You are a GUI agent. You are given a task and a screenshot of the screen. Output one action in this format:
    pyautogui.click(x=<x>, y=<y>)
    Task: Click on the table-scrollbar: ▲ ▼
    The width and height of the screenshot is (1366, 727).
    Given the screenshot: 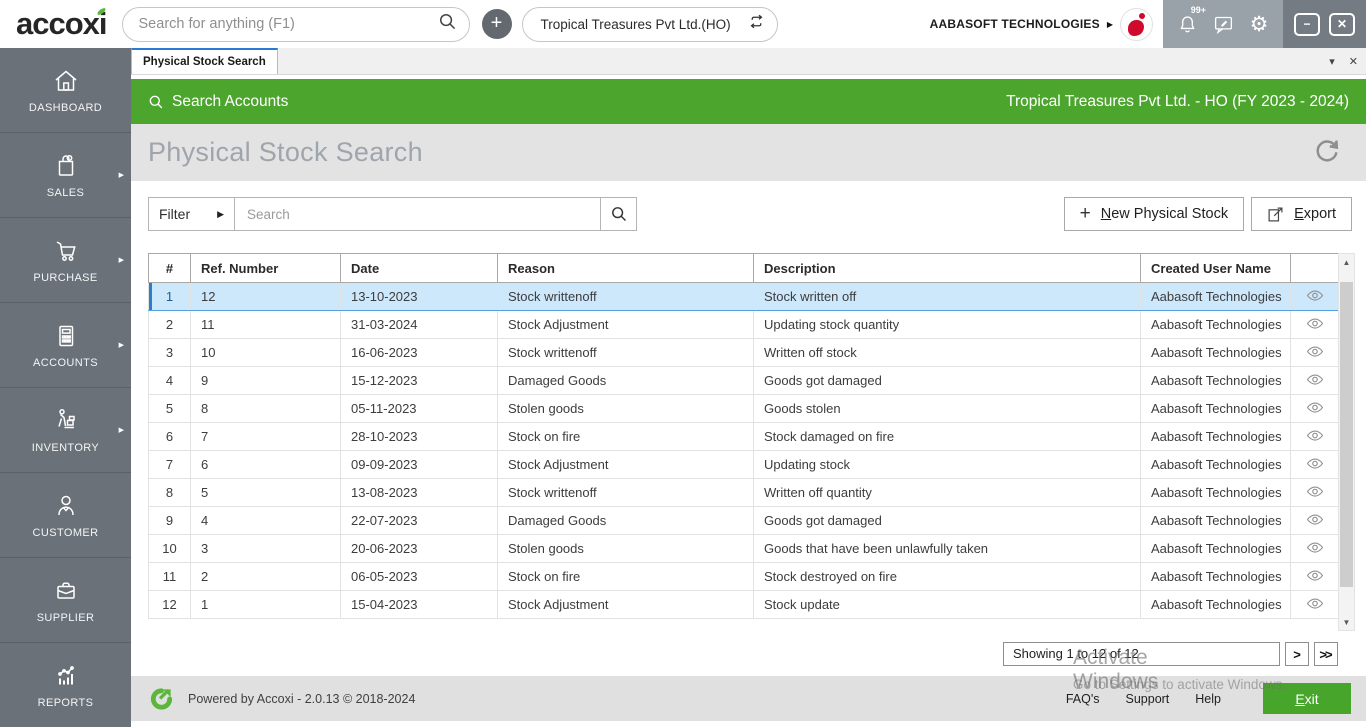 What is the action you would take?
    pyautogui.click(x=1346, y=442)
    